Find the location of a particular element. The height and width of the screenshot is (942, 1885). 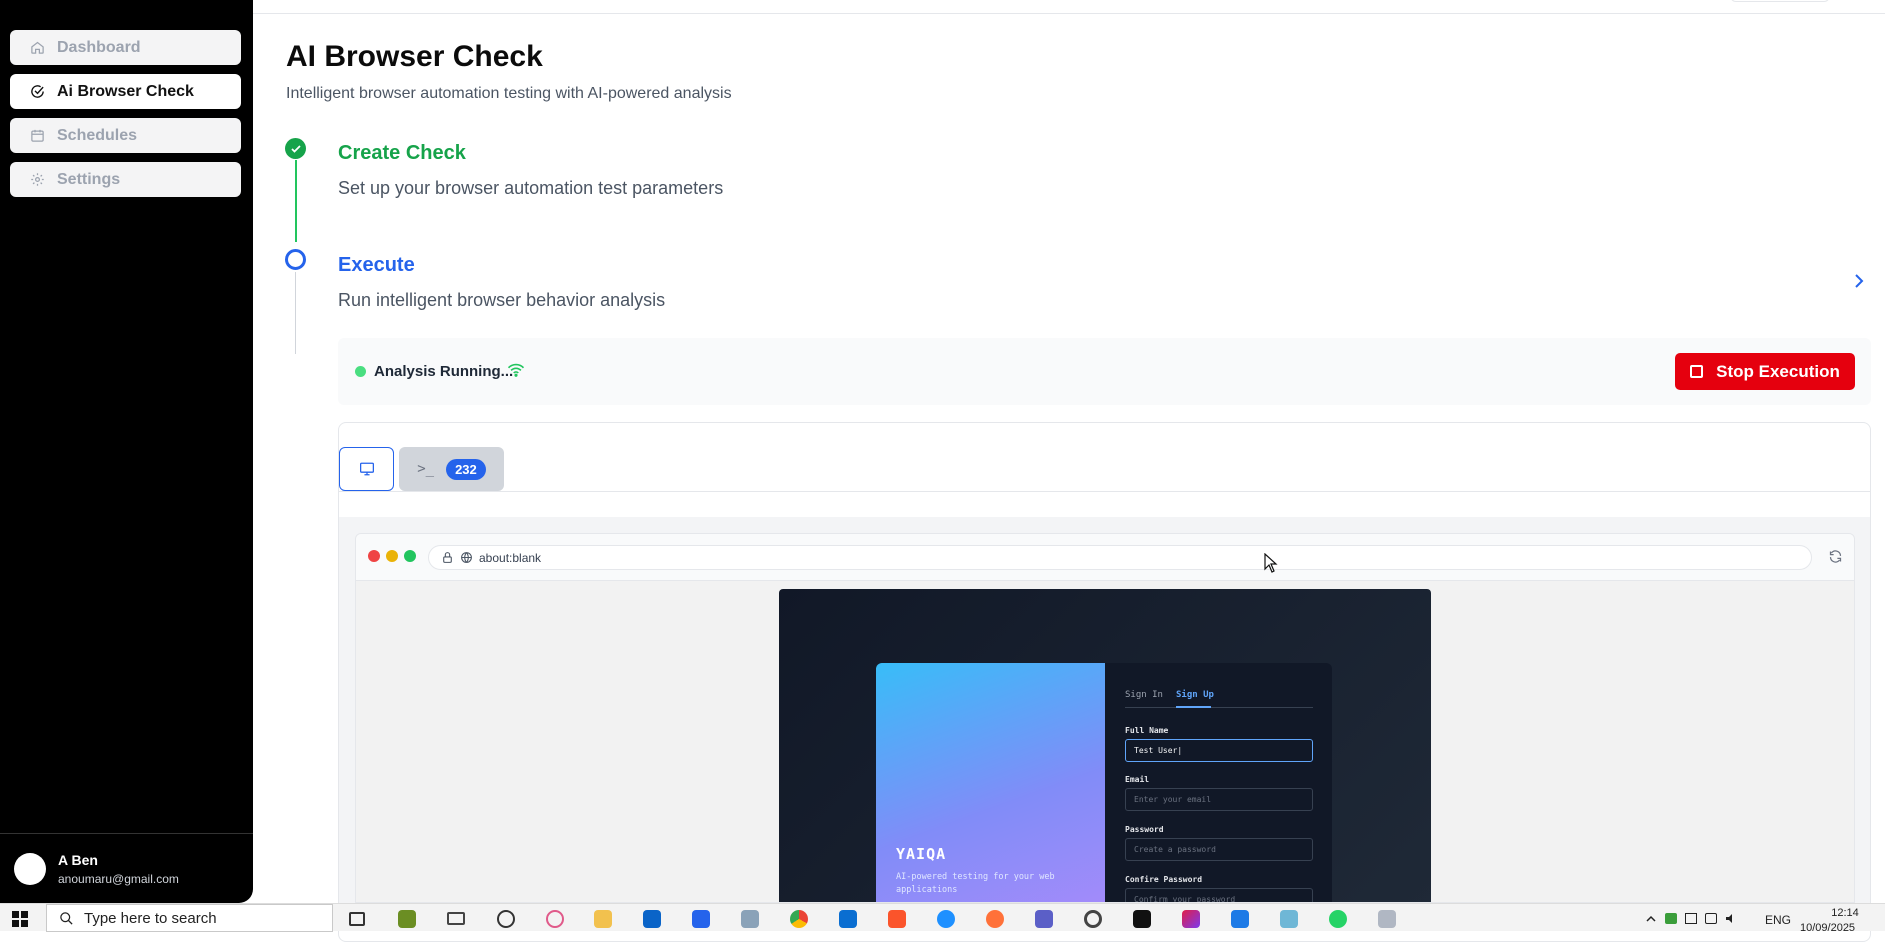

password-label: Password is located at coordinates (1144, 829).